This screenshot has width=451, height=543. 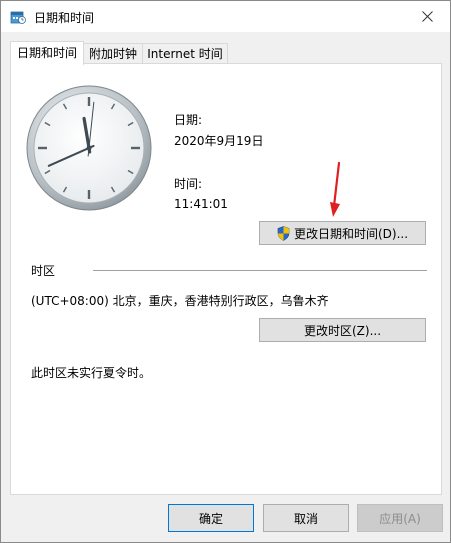 I want to click on cancel-button: 取消, so click(x=306, y=518).